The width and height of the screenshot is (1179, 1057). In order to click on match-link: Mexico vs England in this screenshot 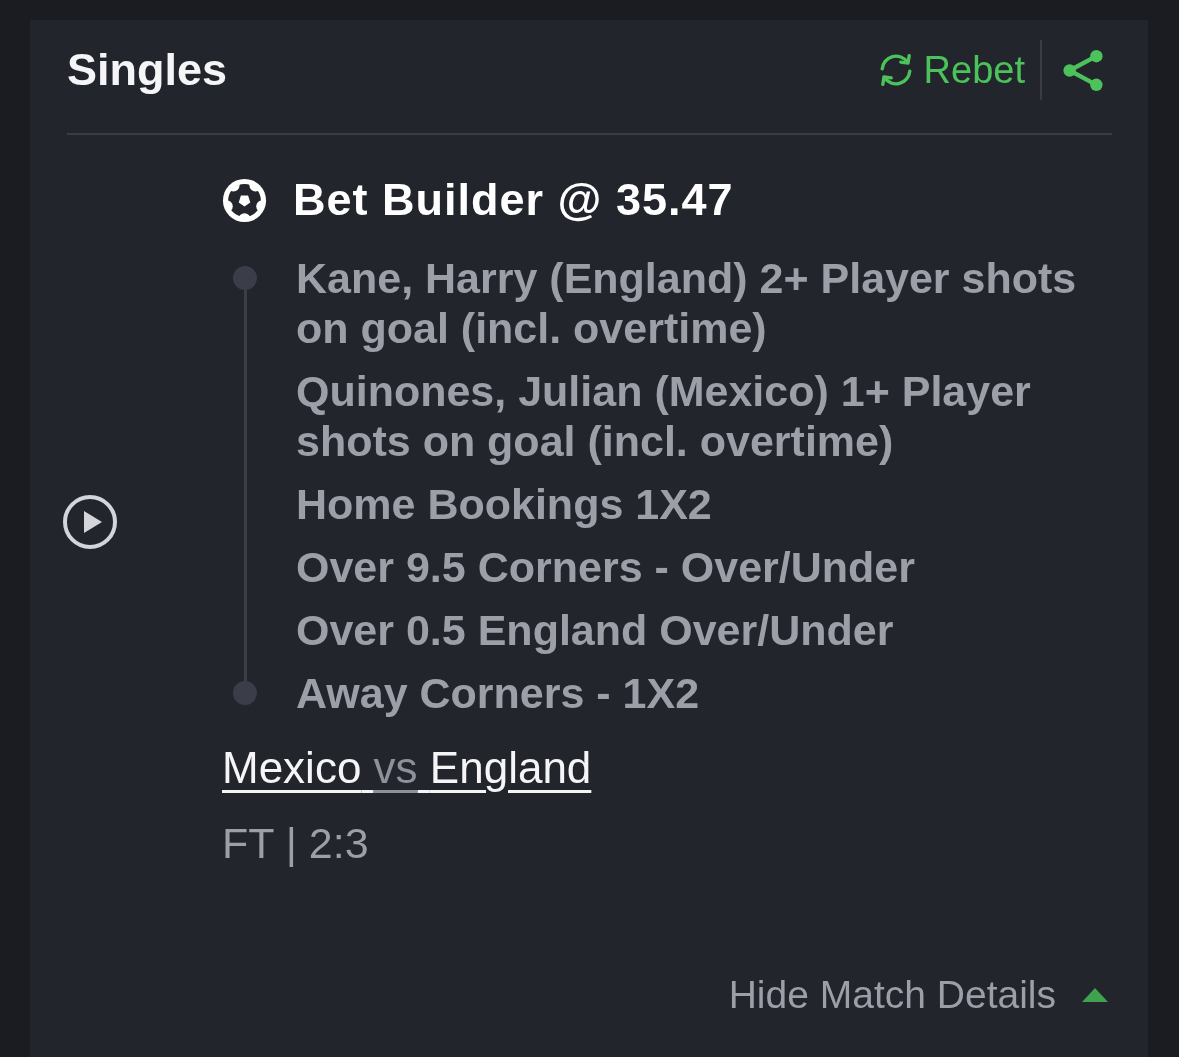, I will do `click(407, 768)`.